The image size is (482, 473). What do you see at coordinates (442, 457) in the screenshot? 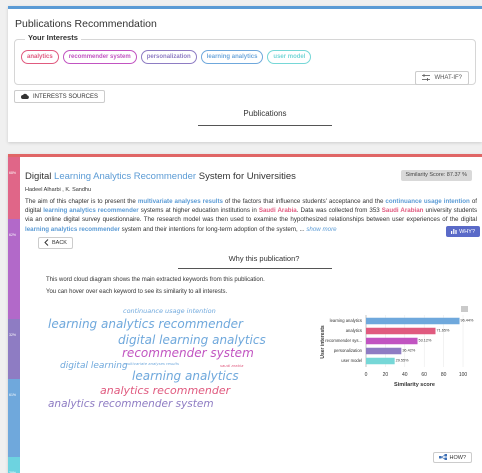
I see `network-icon` at bounding box center [442, 457].